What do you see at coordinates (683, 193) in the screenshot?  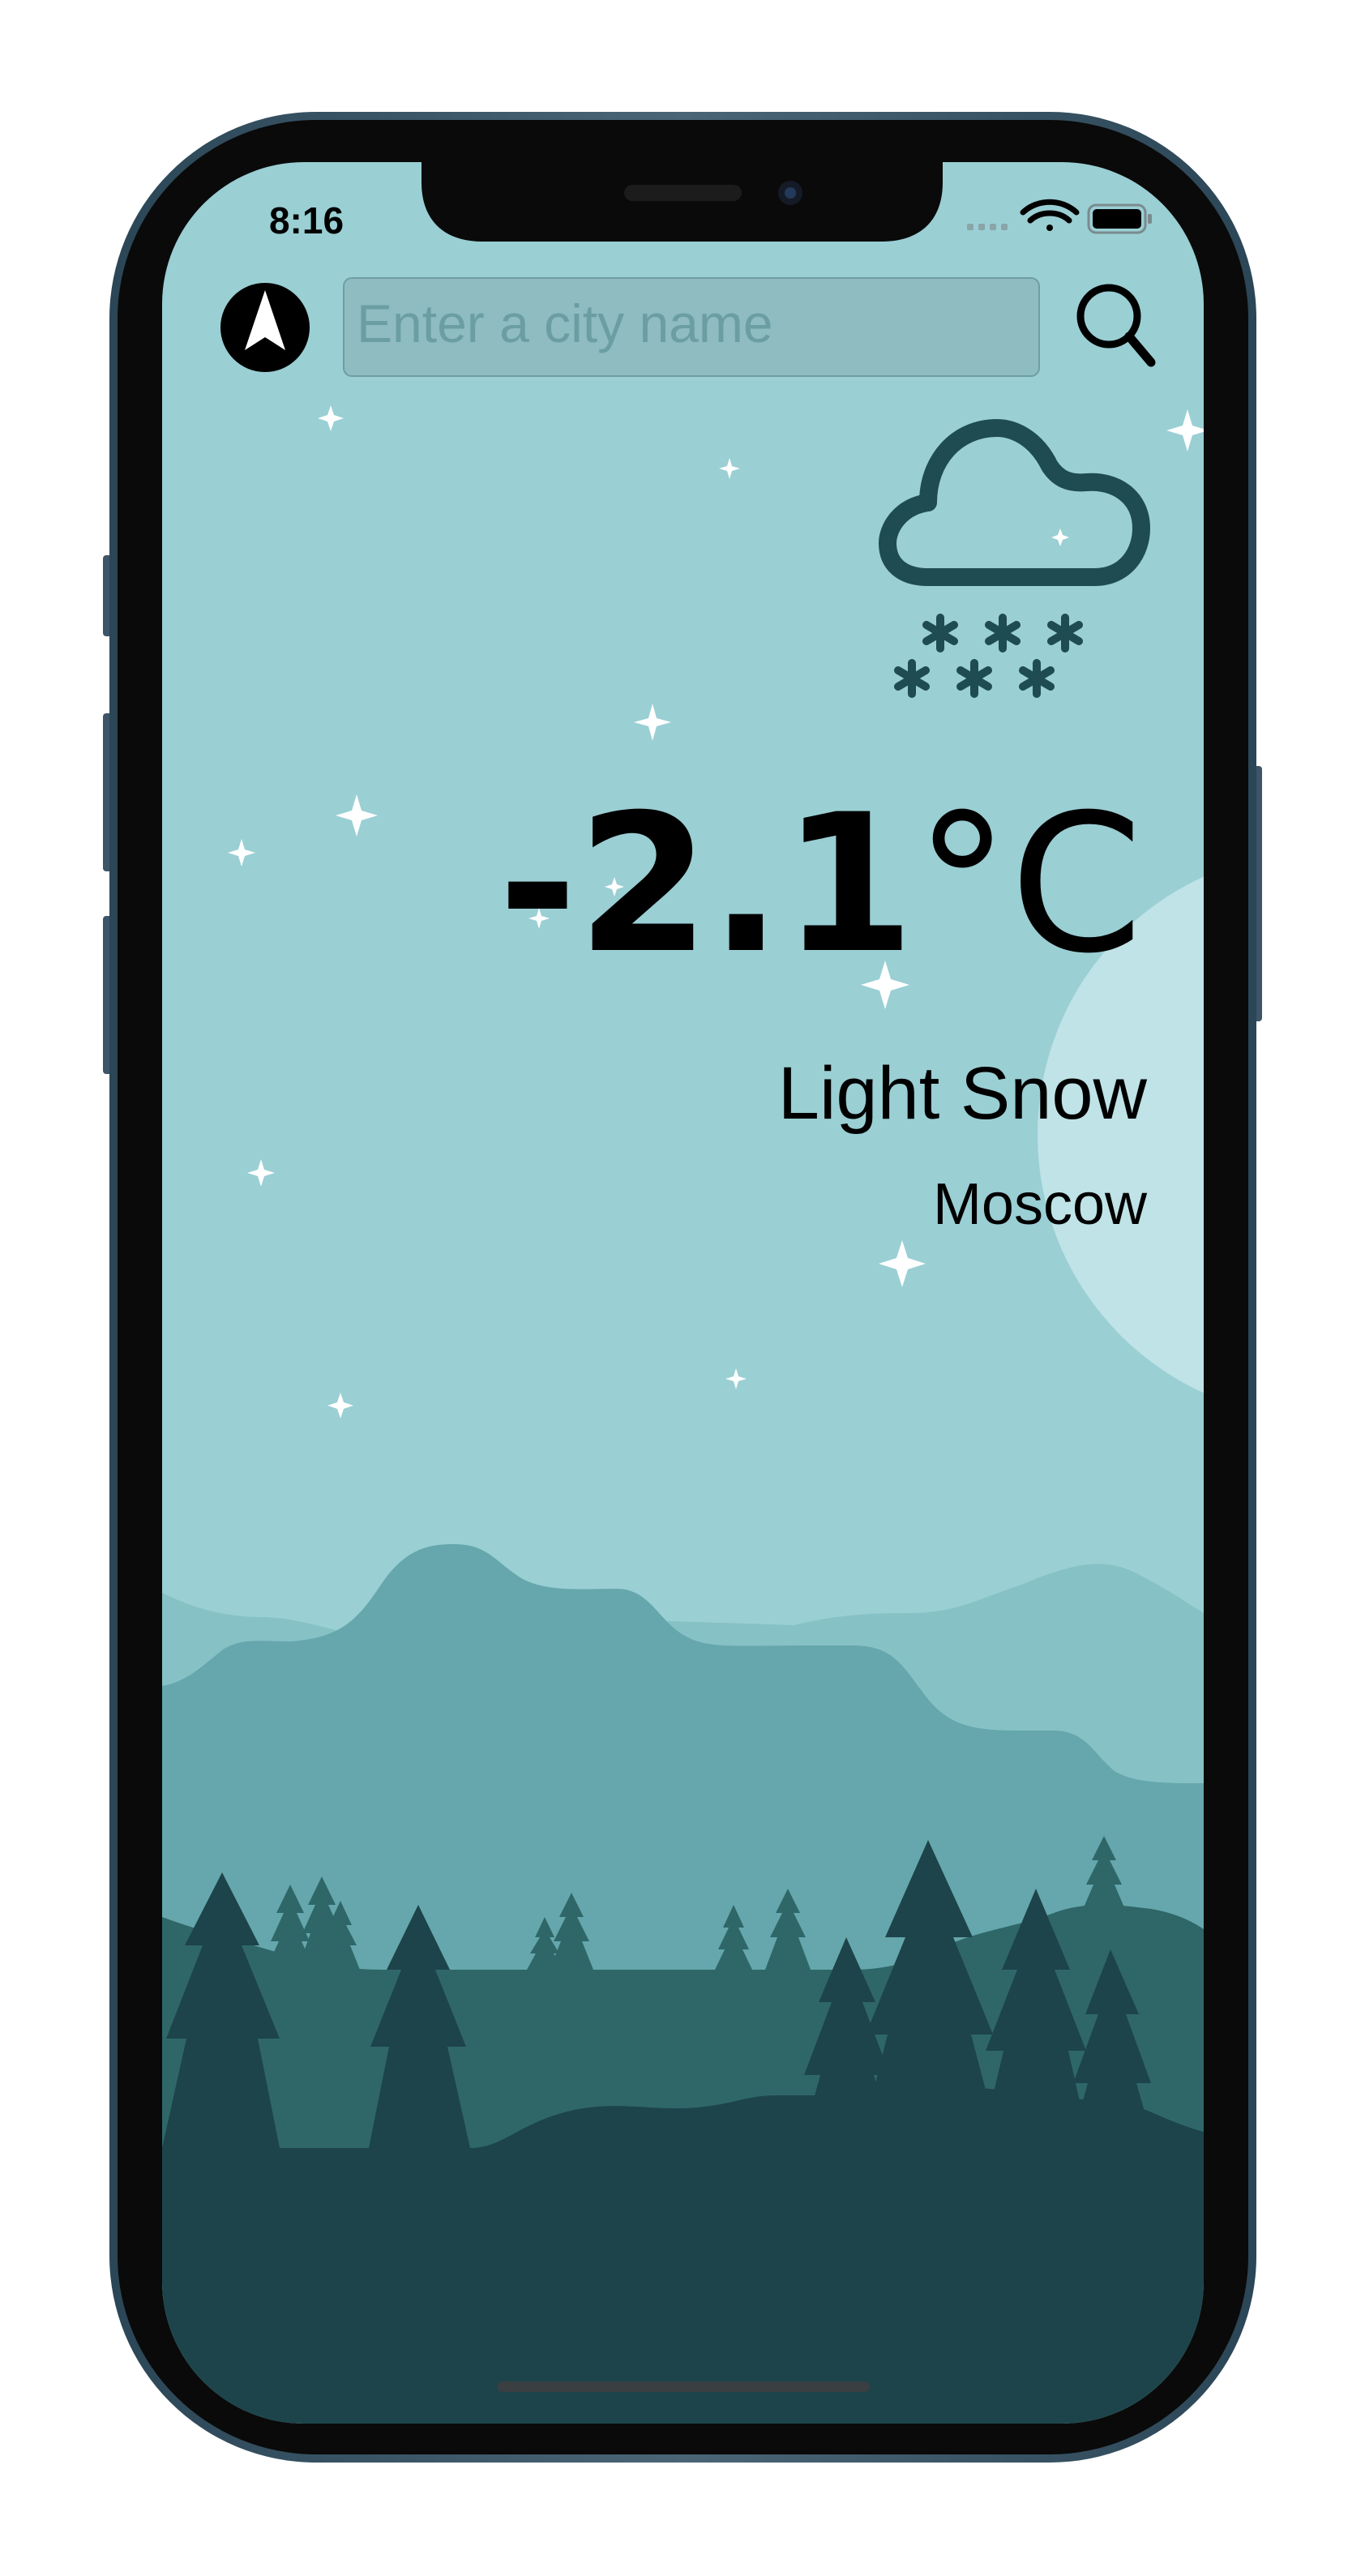 I see `speaker-grille` at bounding box center [683, 193].